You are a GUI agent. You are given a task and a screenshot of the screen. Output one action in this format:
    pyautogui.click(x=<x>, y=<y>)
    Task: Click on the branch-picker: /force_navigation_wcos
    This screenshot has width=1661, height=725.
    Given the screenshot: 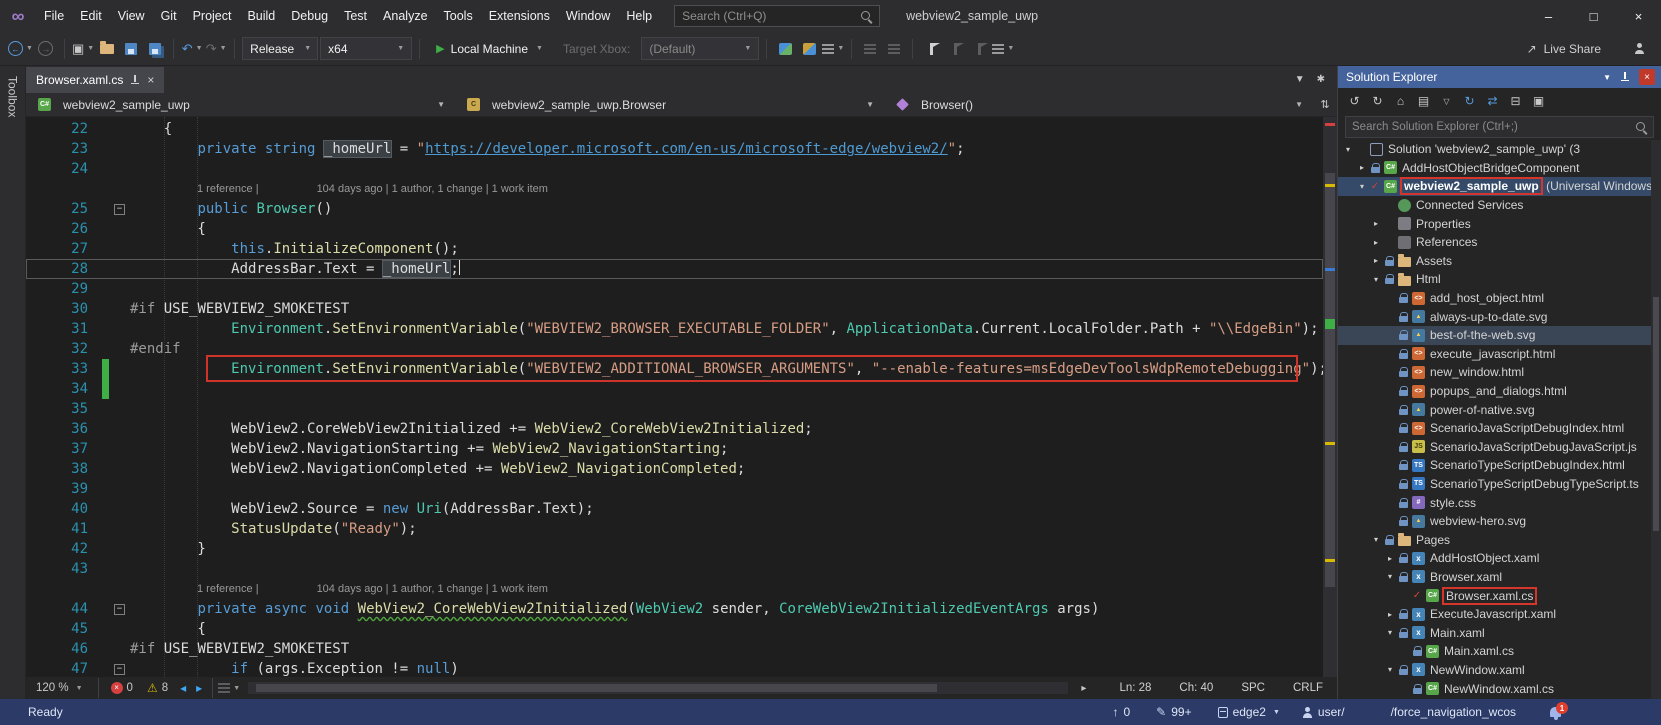 What is the action you would take?
    pyautogui.click(x=1453, y=712)
    